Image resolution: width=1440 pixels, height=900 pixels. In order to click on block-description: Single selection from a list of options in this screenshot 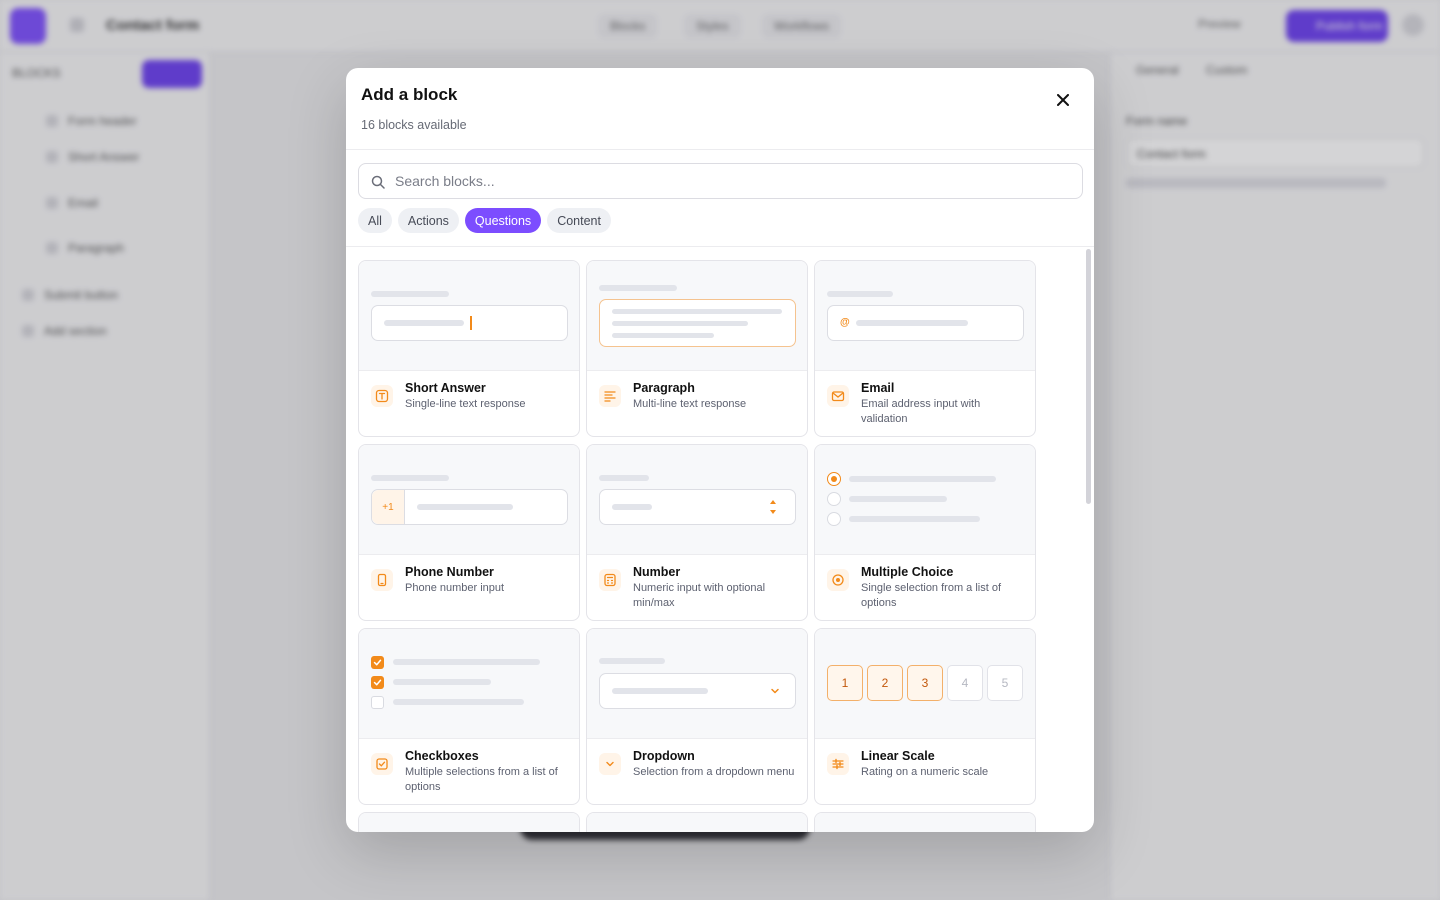, I will do `click(931, 595)`.